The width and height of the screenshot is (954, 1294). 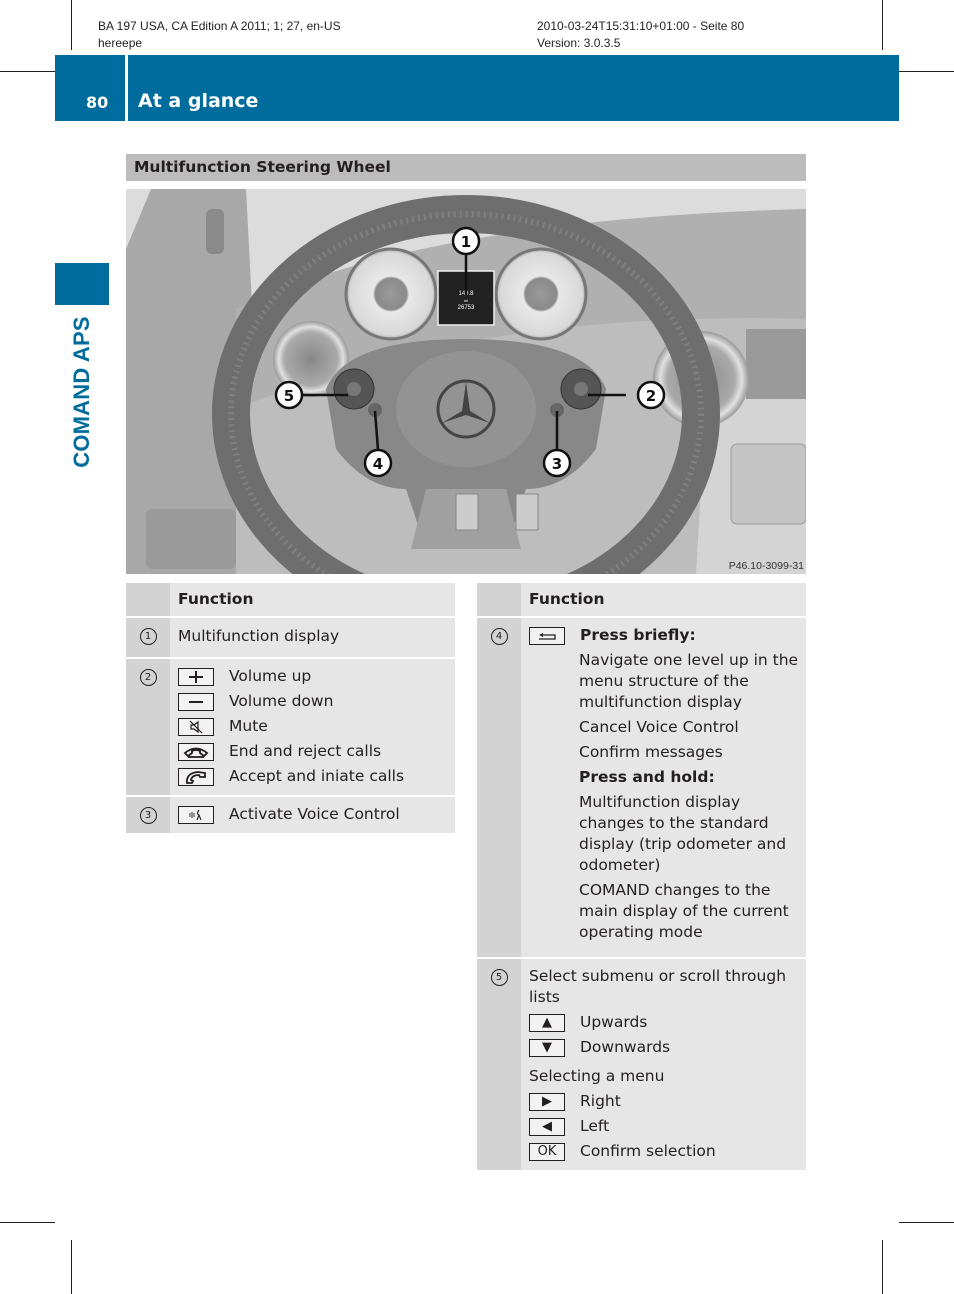 I want to click on row-number-2: 2, so click(x=148, y=677).